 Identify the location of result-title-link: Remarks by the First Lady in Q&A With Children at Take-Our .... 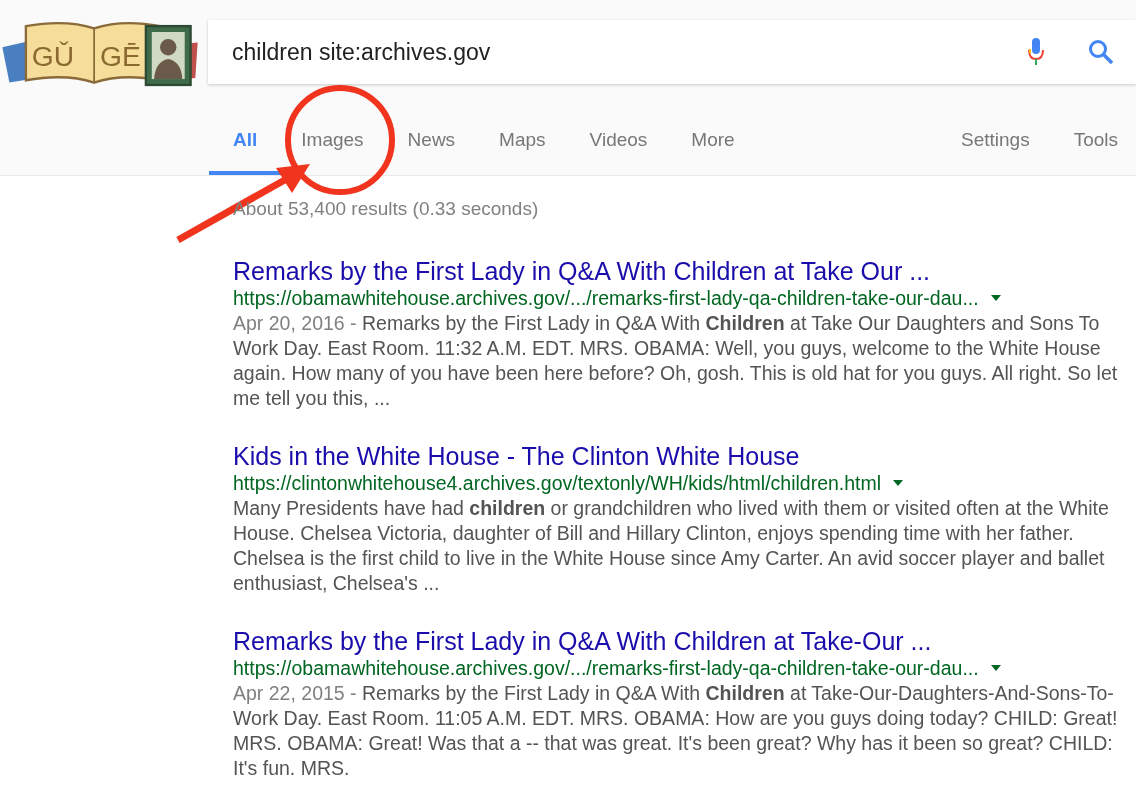
(582, 641).